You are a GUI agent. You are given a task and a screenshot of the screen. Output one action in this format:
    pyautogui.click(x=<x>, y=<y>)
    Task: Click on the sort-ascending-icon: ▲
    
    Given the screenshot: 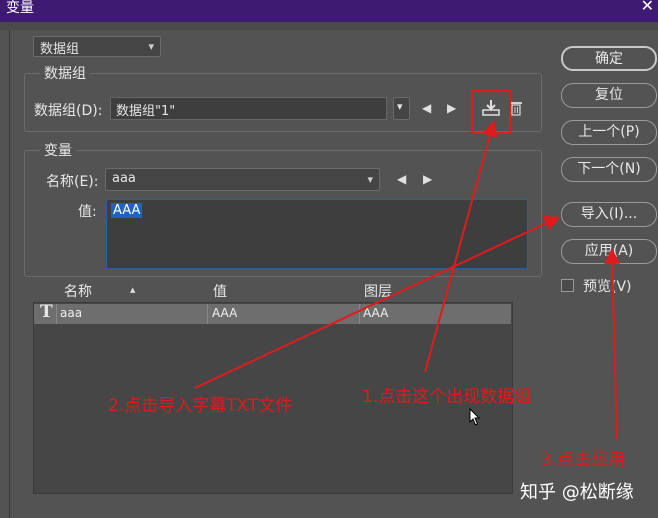 What is the action you would take?
    pyautogui.click(x=133, y=290)
    